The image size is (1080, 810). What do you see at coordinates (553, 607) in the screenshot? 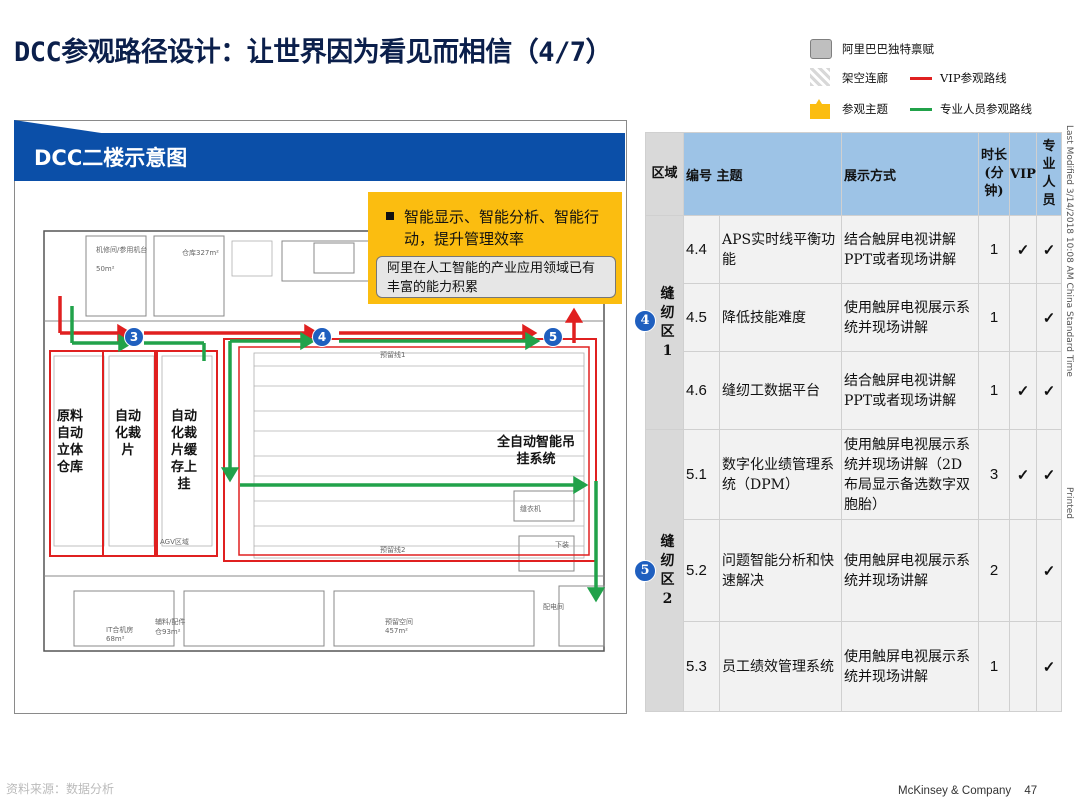
I see `fp-small-label: 配电间` at bounding box center [553, 607].